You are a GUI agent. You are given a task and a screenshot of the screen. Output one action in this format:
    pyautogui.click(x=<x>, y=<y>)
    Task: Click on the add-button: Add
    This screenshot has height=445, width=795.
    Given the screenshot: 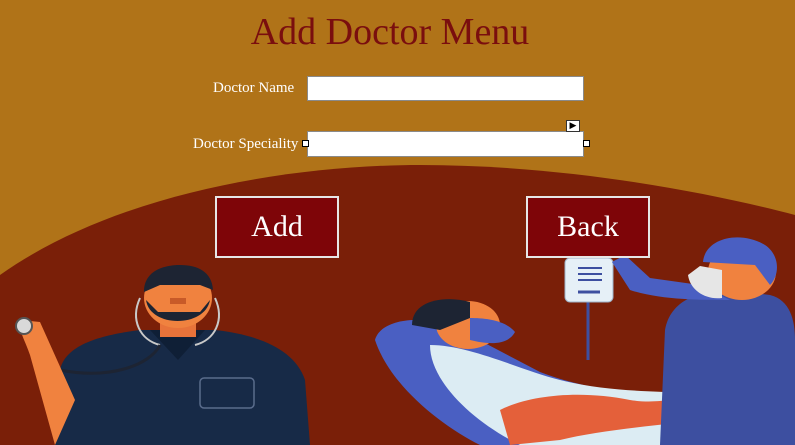 What is the action you would take?
    pyautogui.click(x=277, y=227)
    